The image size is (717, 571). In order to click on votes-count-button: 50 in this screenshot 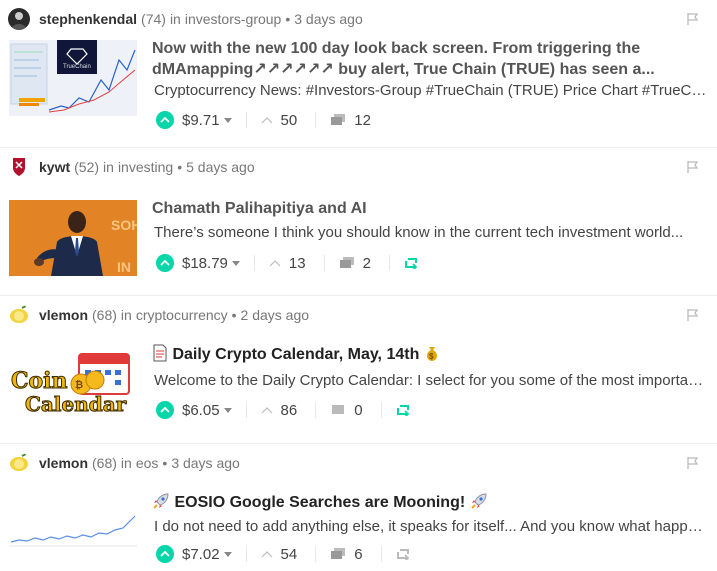, I will do `click(288, 120)`.